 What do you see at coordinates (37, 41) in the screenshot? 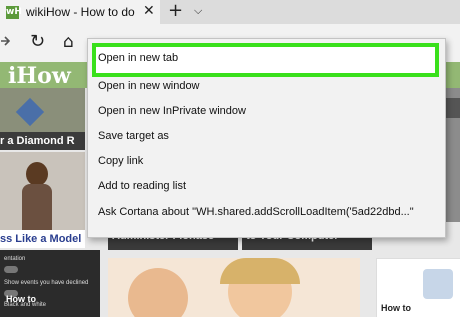
I see `refresh-button: ↻` at bounding box center [37, 41].